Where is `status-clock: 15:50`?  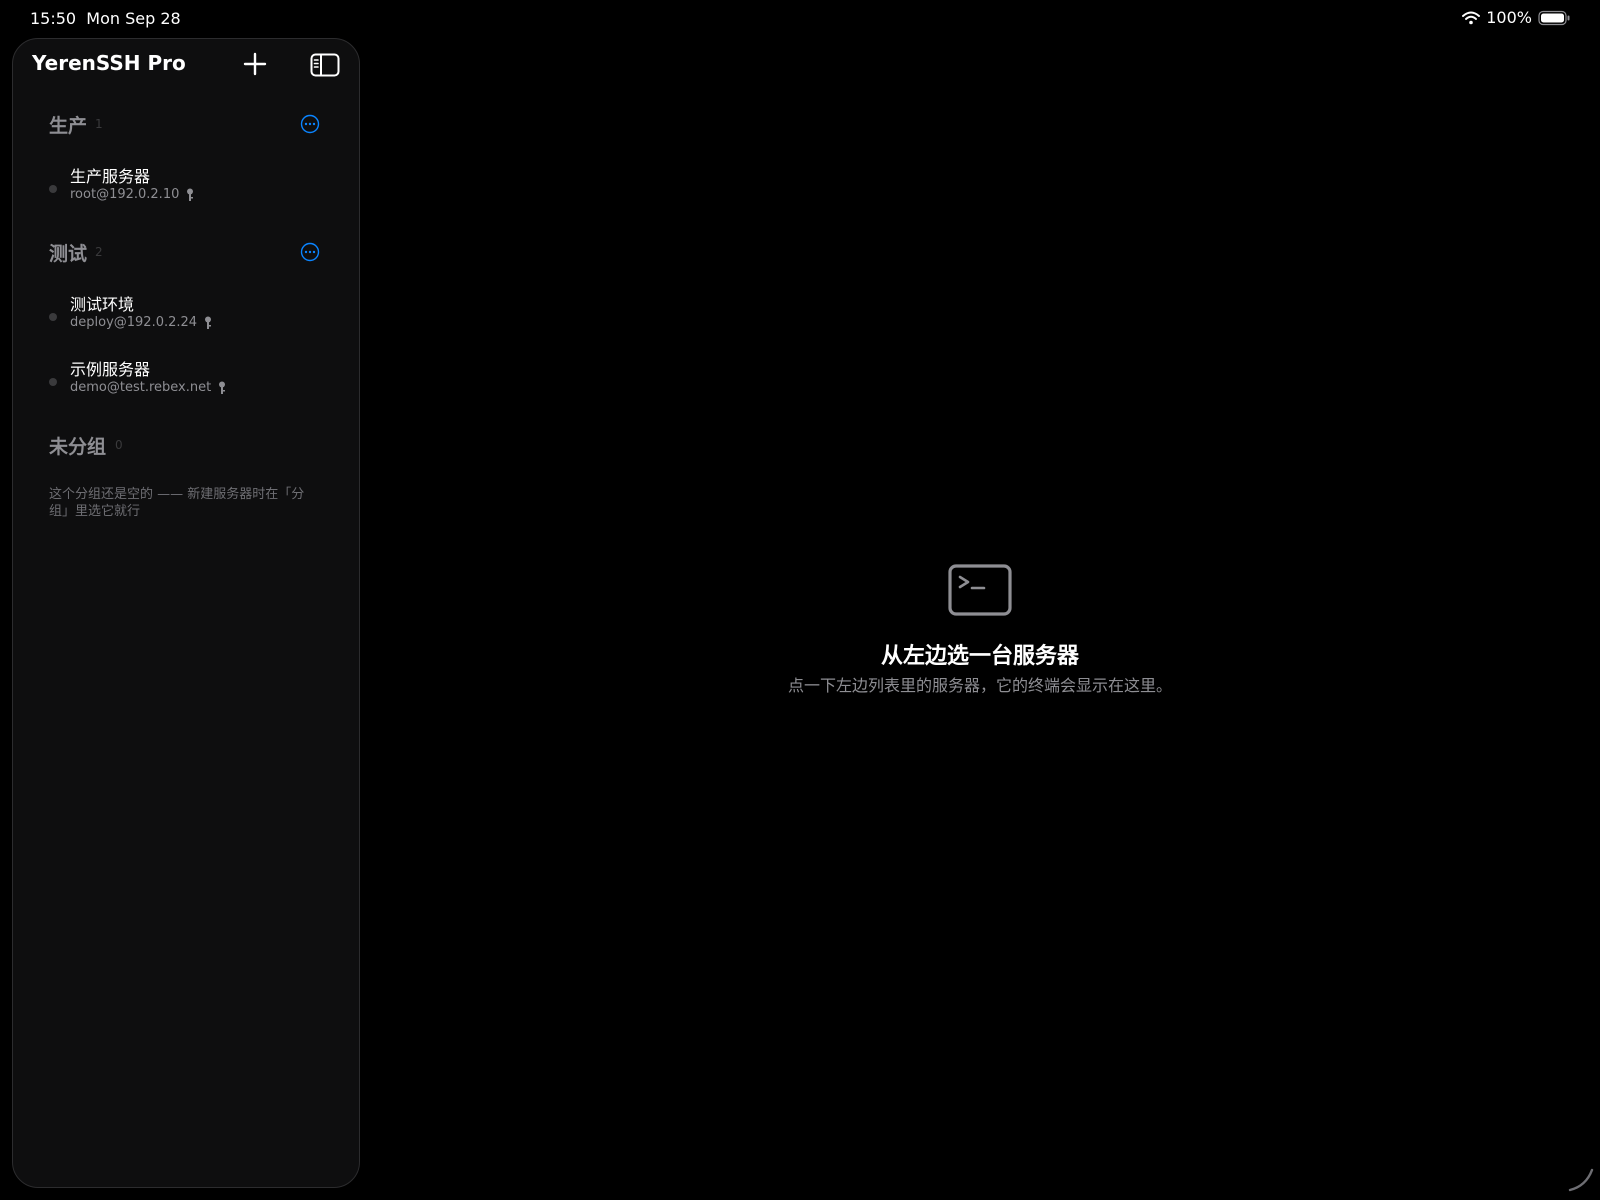 status-clock: 15:50 is located at coordinates (53, 18).